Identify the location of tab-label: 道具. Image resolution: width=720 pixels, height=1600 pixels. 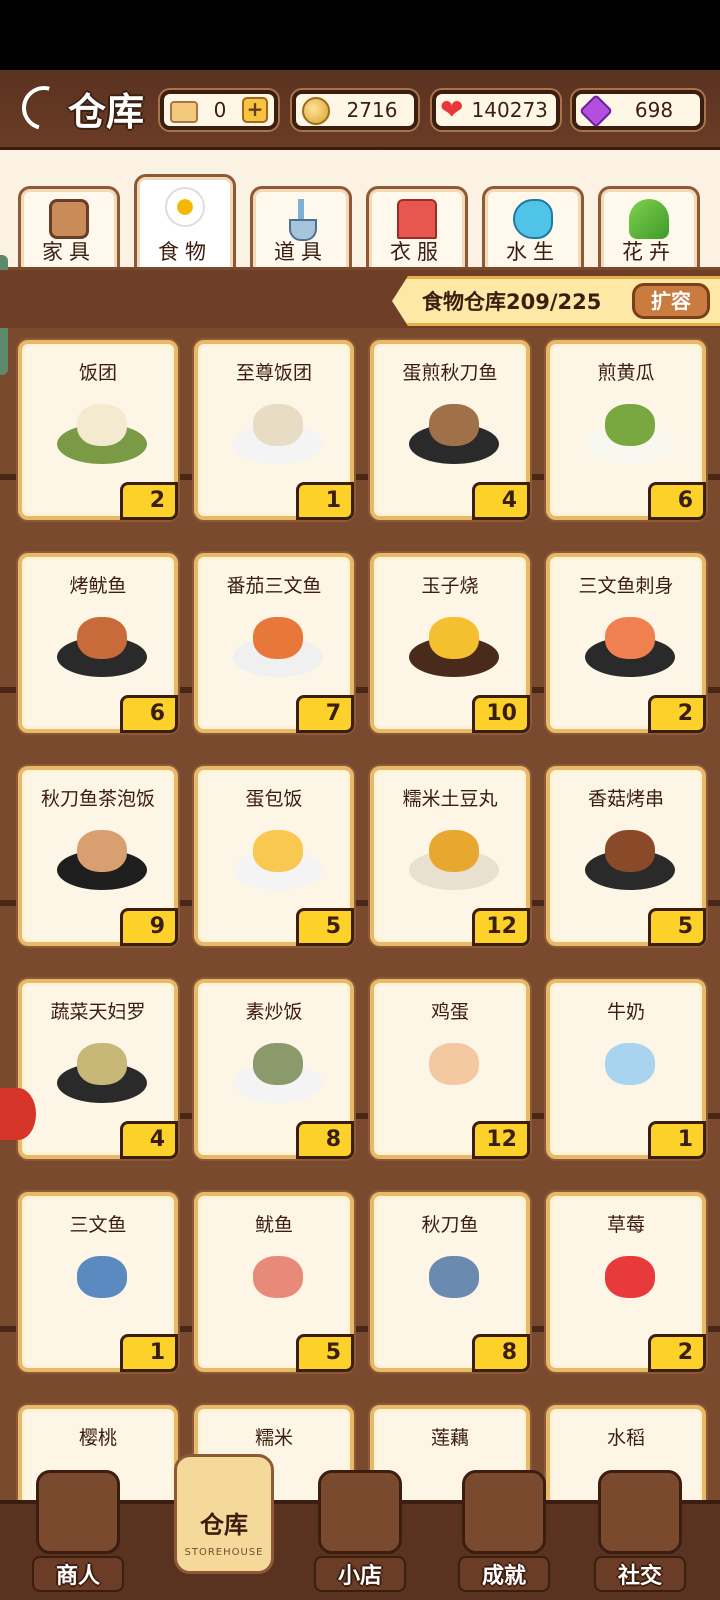
(301, 252).